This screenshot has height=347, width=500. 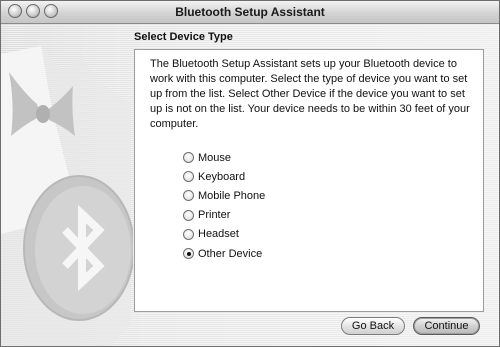 What do you see at coordinates (230, 253) in the screenshot?
I see `radio-label: Other Device` at bounding box center [230, 253].